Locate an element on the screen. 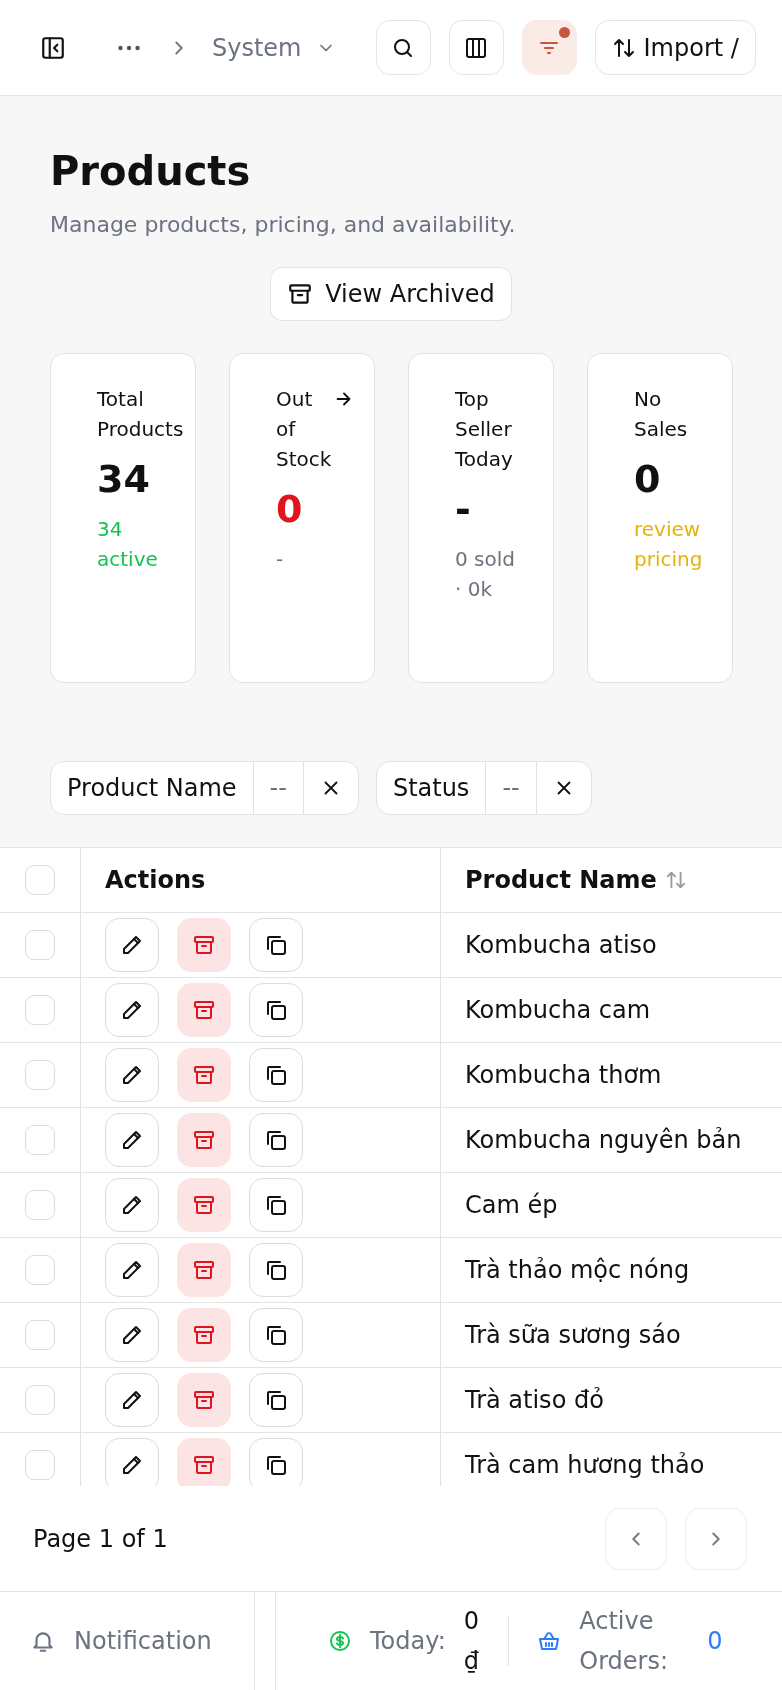 Image resolution: width=782 pixels, height=1690 pixels. select-all-checkbox is located at coordinates (40, 880).